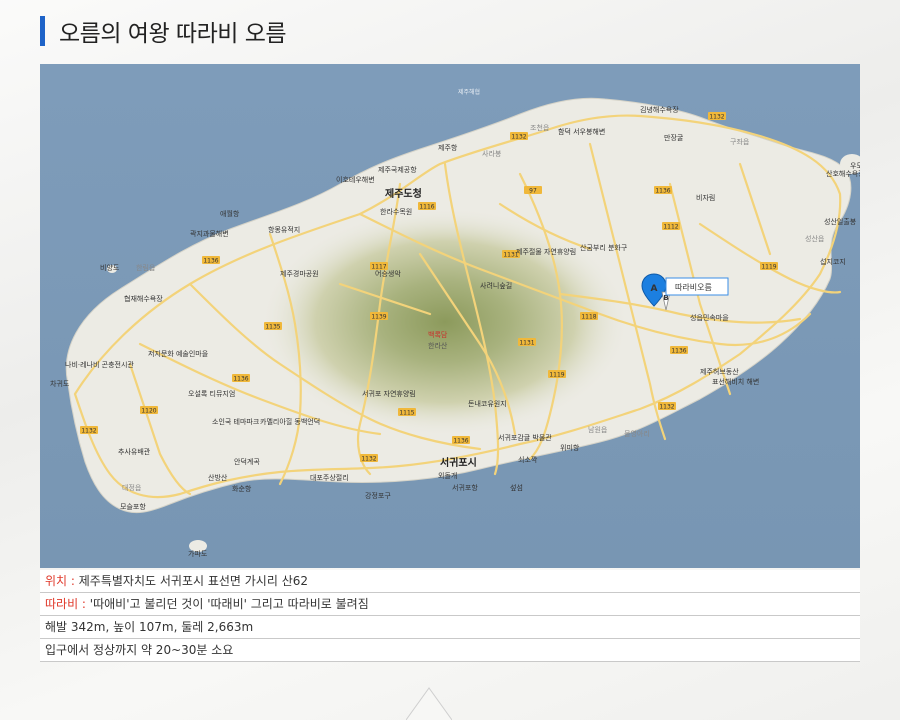  I want to click on label-seongeup: 성읍민속마을, so click(709, 317).